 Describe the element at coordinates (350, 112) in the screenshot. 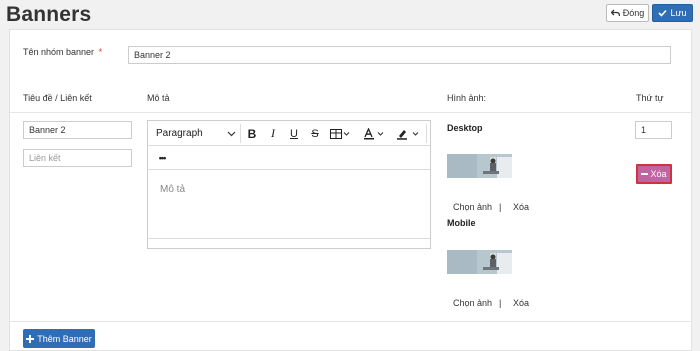

I see `header-divider` at that location.